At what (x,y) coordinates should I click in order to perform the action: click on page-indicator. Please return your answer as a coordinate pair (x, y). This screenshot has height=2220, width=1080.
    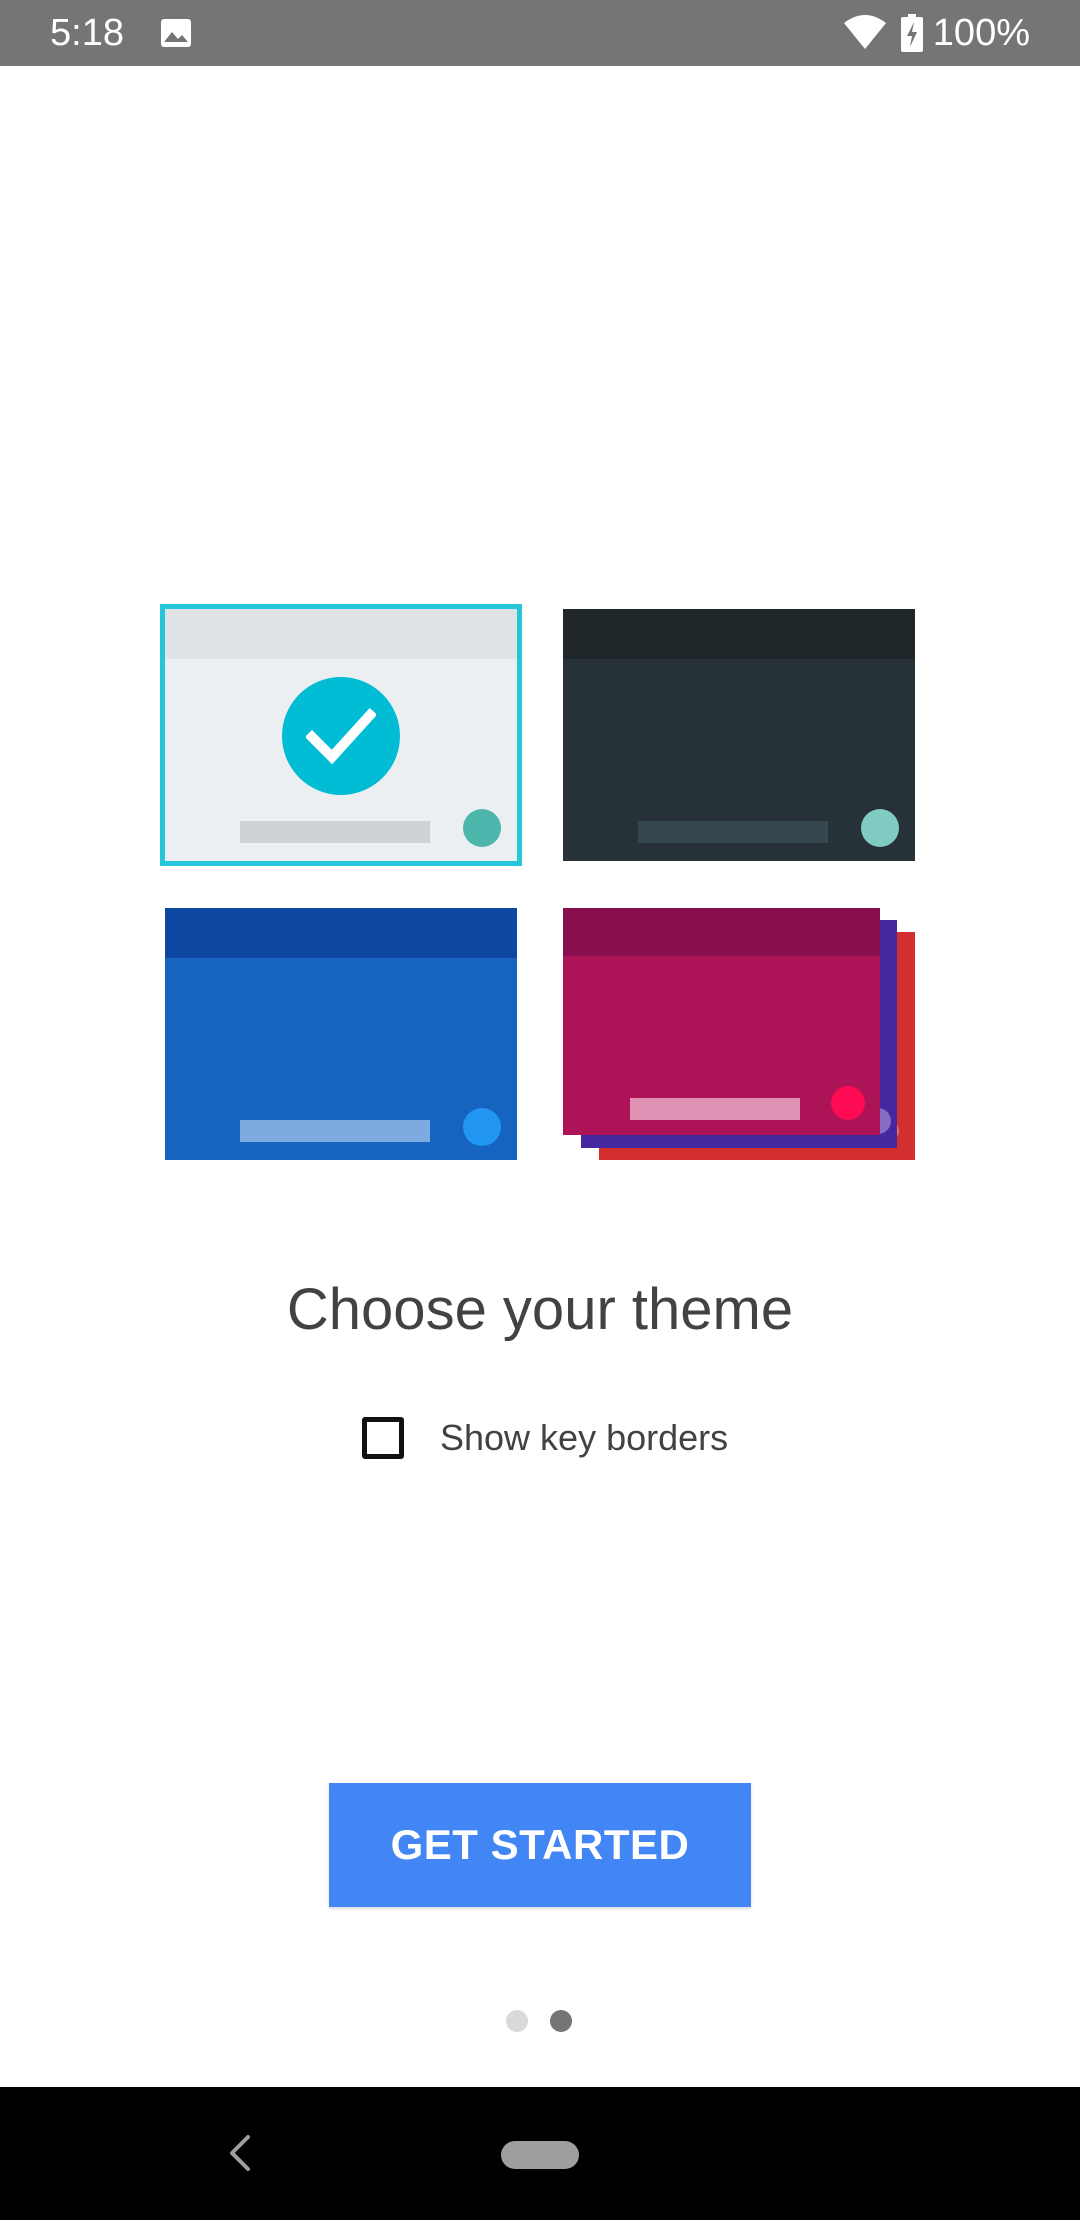
    Looking at the image, I should click on (539, 2021).